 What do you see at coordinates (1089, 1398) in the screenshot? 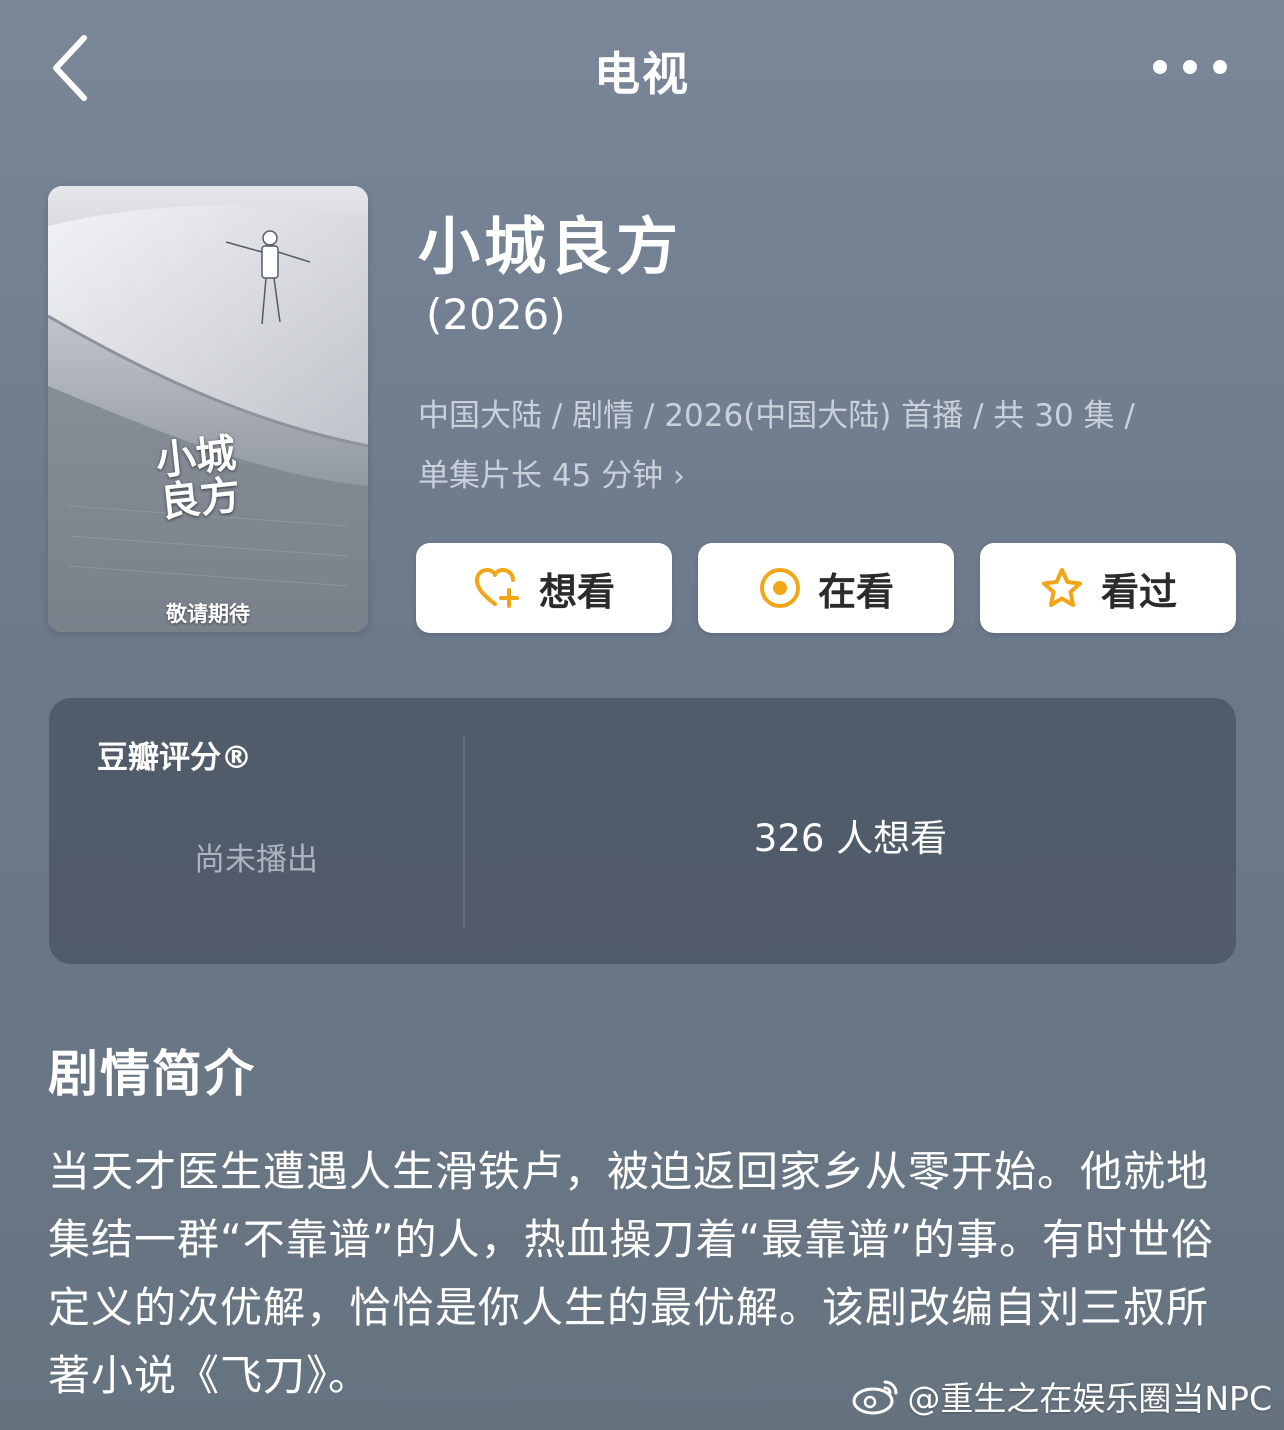
I see `watermark-text: @重生之在娱乐圈当NPC` at bounding box center [1089, 1398].